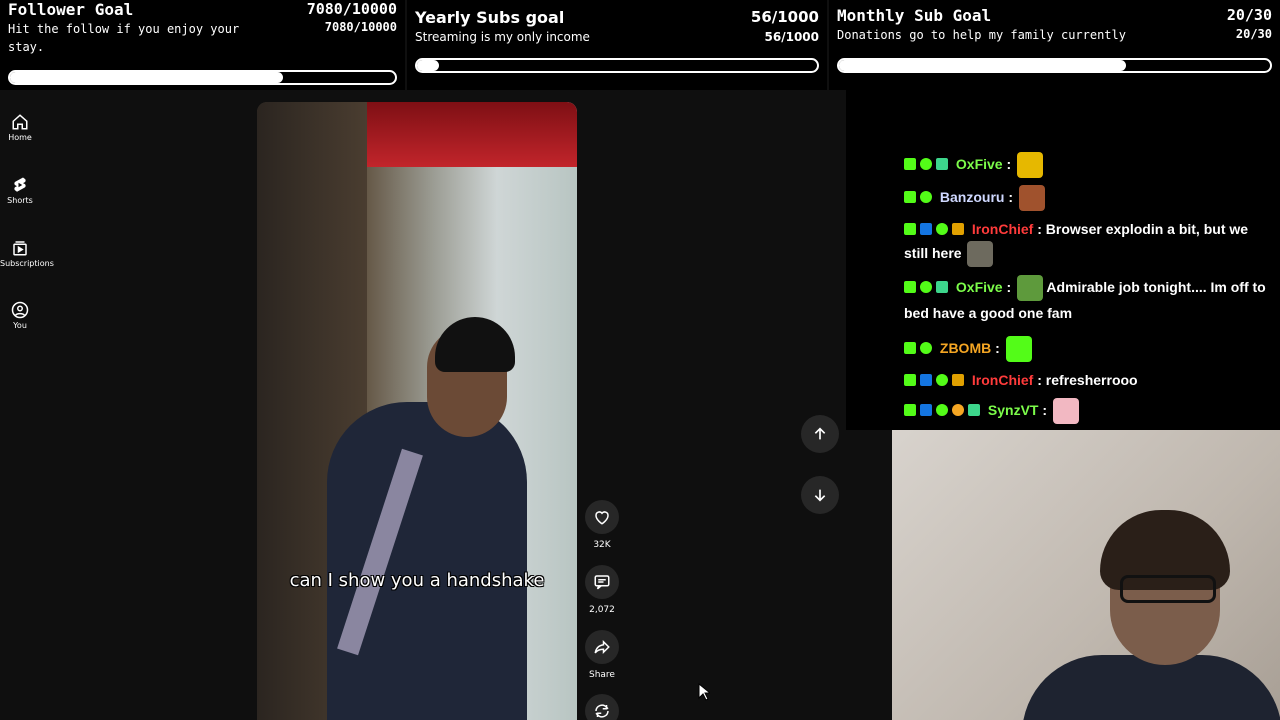 Image resolution: width=1280 pixels, height=720 pixels. I want to click on chat-message: Banzouru :, so click(1089, 198).